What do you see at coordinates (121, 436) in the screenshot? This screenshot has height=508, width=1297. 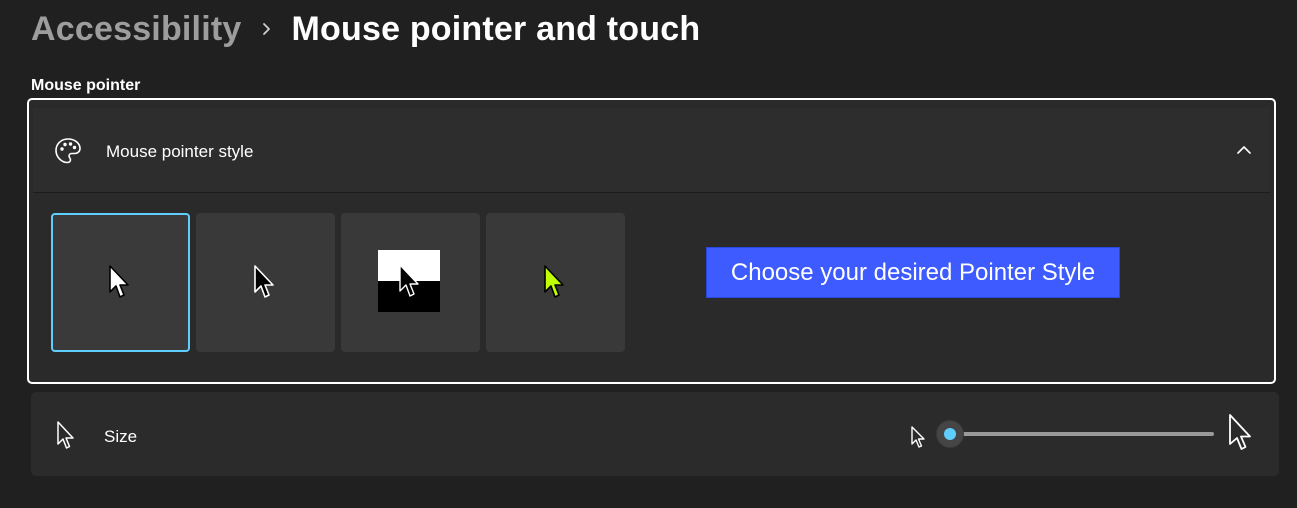 I see `size-label: Size` at bounding box center [121, 436].